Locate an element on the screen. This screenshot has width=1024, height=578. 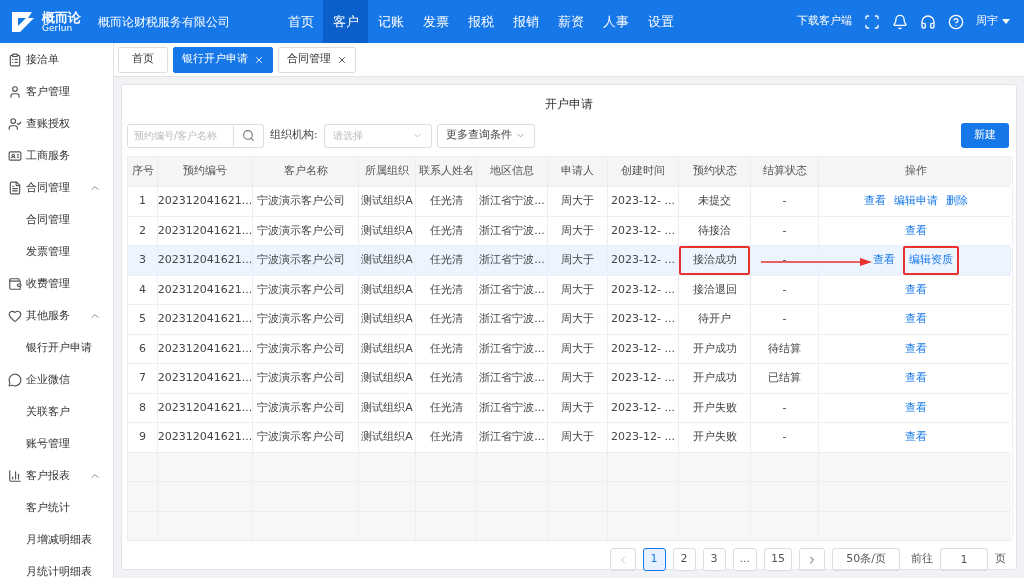
table-row: 4 202312041621... 宁波演示客户公司 测试组织A 任光清 浙江省宁波... 周大于 2023-12- ... 接洽退回 - 查看 is located at coordinates (569, 290).